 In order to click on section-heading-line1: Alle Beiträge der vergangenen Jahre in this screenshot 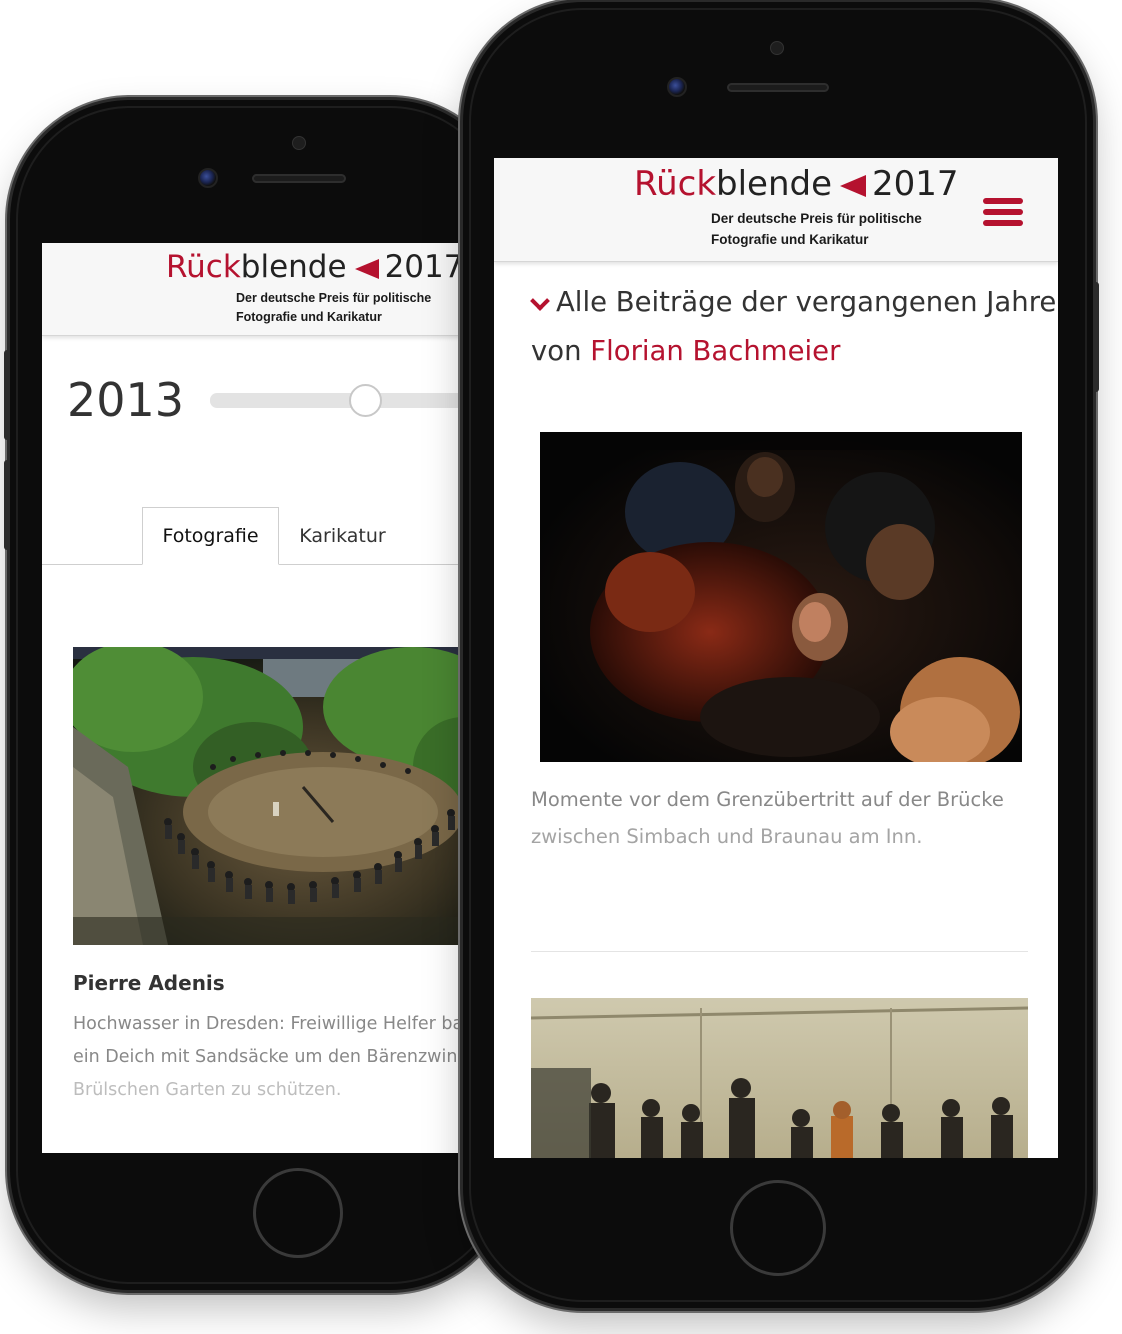, I will do `click(806, 302)`.